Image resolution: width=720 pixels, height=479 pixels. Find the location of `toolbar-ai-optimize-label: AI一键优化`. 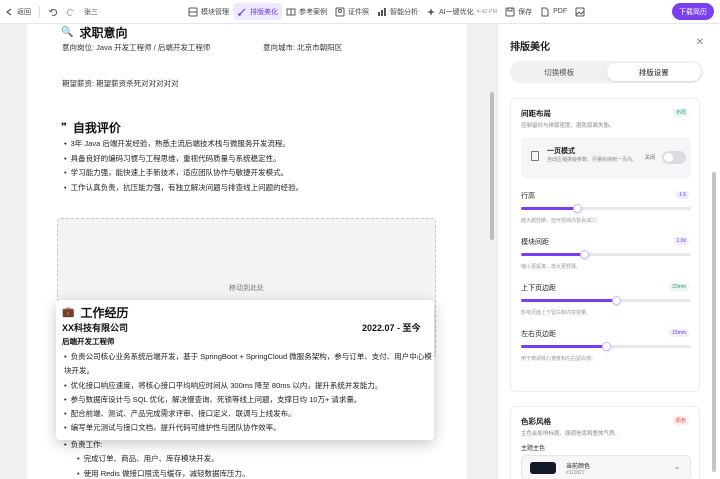

toolbar-ai-optimize-label: AI一键优化 is located at coordinates (456, 12).